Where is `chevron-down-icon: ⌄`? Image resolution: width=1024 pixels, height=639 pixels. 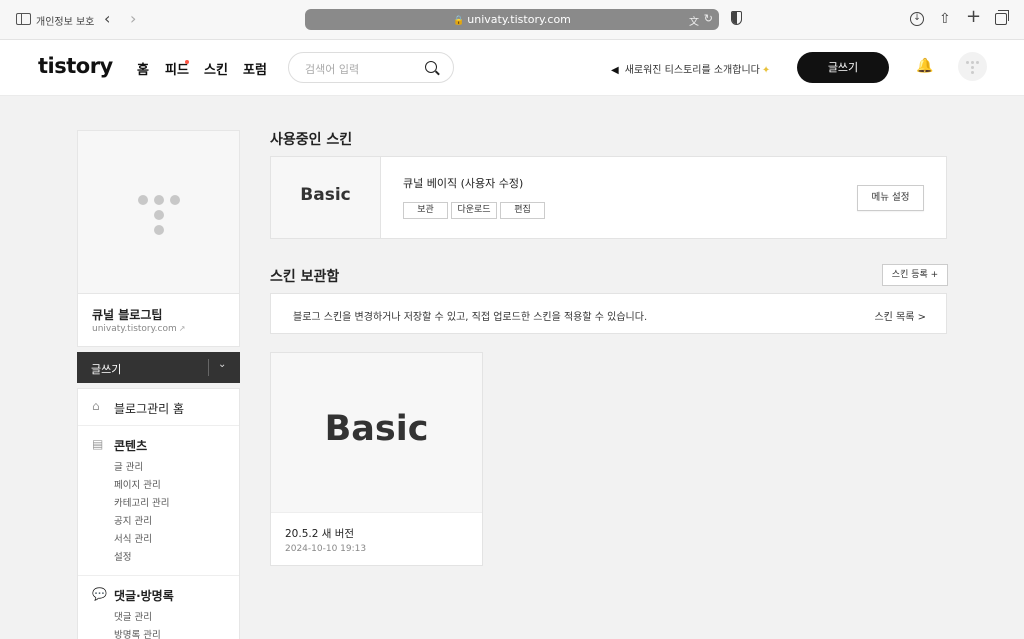 chevron-down-icon: ⌄ is located at coordinates (222, 364).